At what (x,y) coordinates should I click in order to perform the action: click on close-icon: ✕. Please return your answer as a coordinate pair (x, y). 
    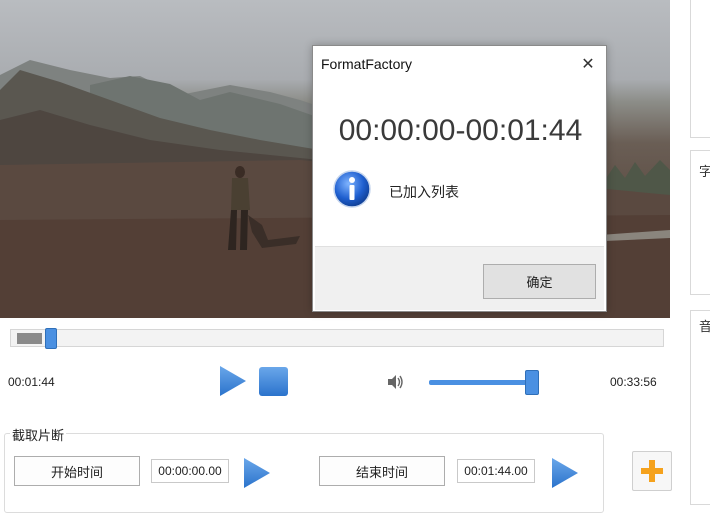
    Looking at the image, I should click on (588, 63).